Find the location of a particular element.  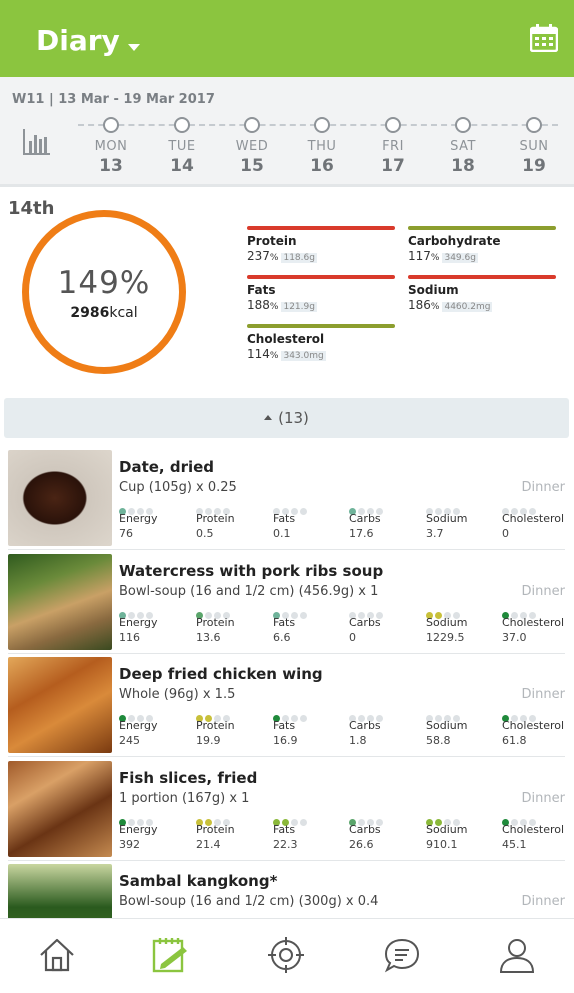

nutrient-sodium: Sodium 186% 4460.2mg is located at coordinates (482, 293).